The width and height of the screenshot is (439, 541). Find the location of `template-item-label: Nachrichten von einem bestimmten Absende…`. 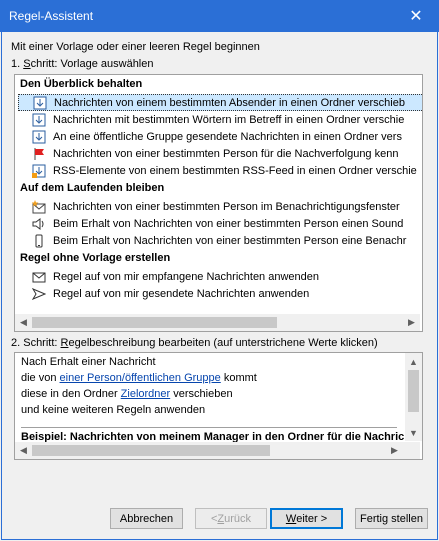

template-item-label: Nachrichten von einem bestimmten Absende… is located at coordinates (229, 102).